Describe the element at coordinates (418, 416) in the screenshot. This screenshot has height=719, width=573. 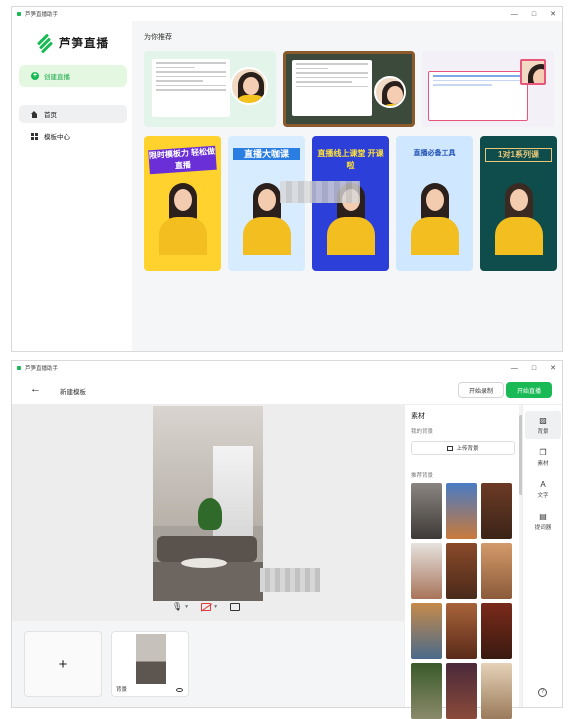
I see `panel-title: 素材` at that location.